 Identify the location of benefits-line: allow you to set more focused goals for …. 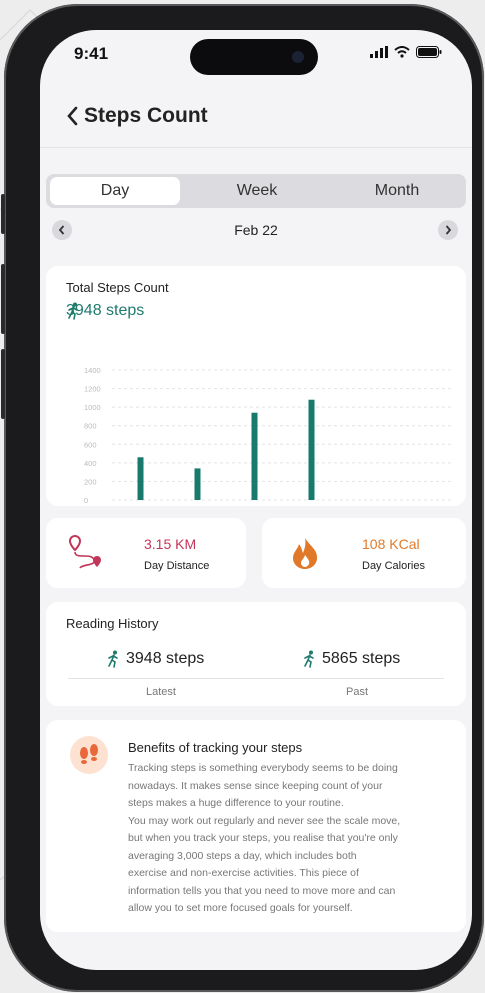
(240, 908).